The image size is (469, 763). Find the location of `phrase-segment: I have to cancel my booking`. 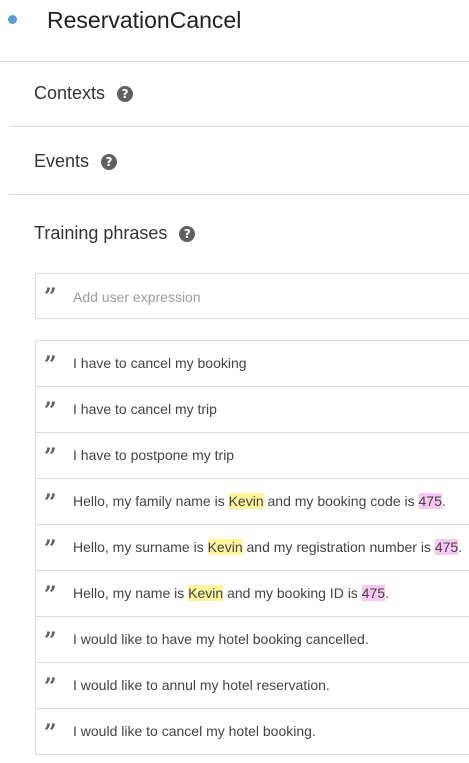

phrase-segment: I have to cancel my booking is located at coordinates (160, 363).